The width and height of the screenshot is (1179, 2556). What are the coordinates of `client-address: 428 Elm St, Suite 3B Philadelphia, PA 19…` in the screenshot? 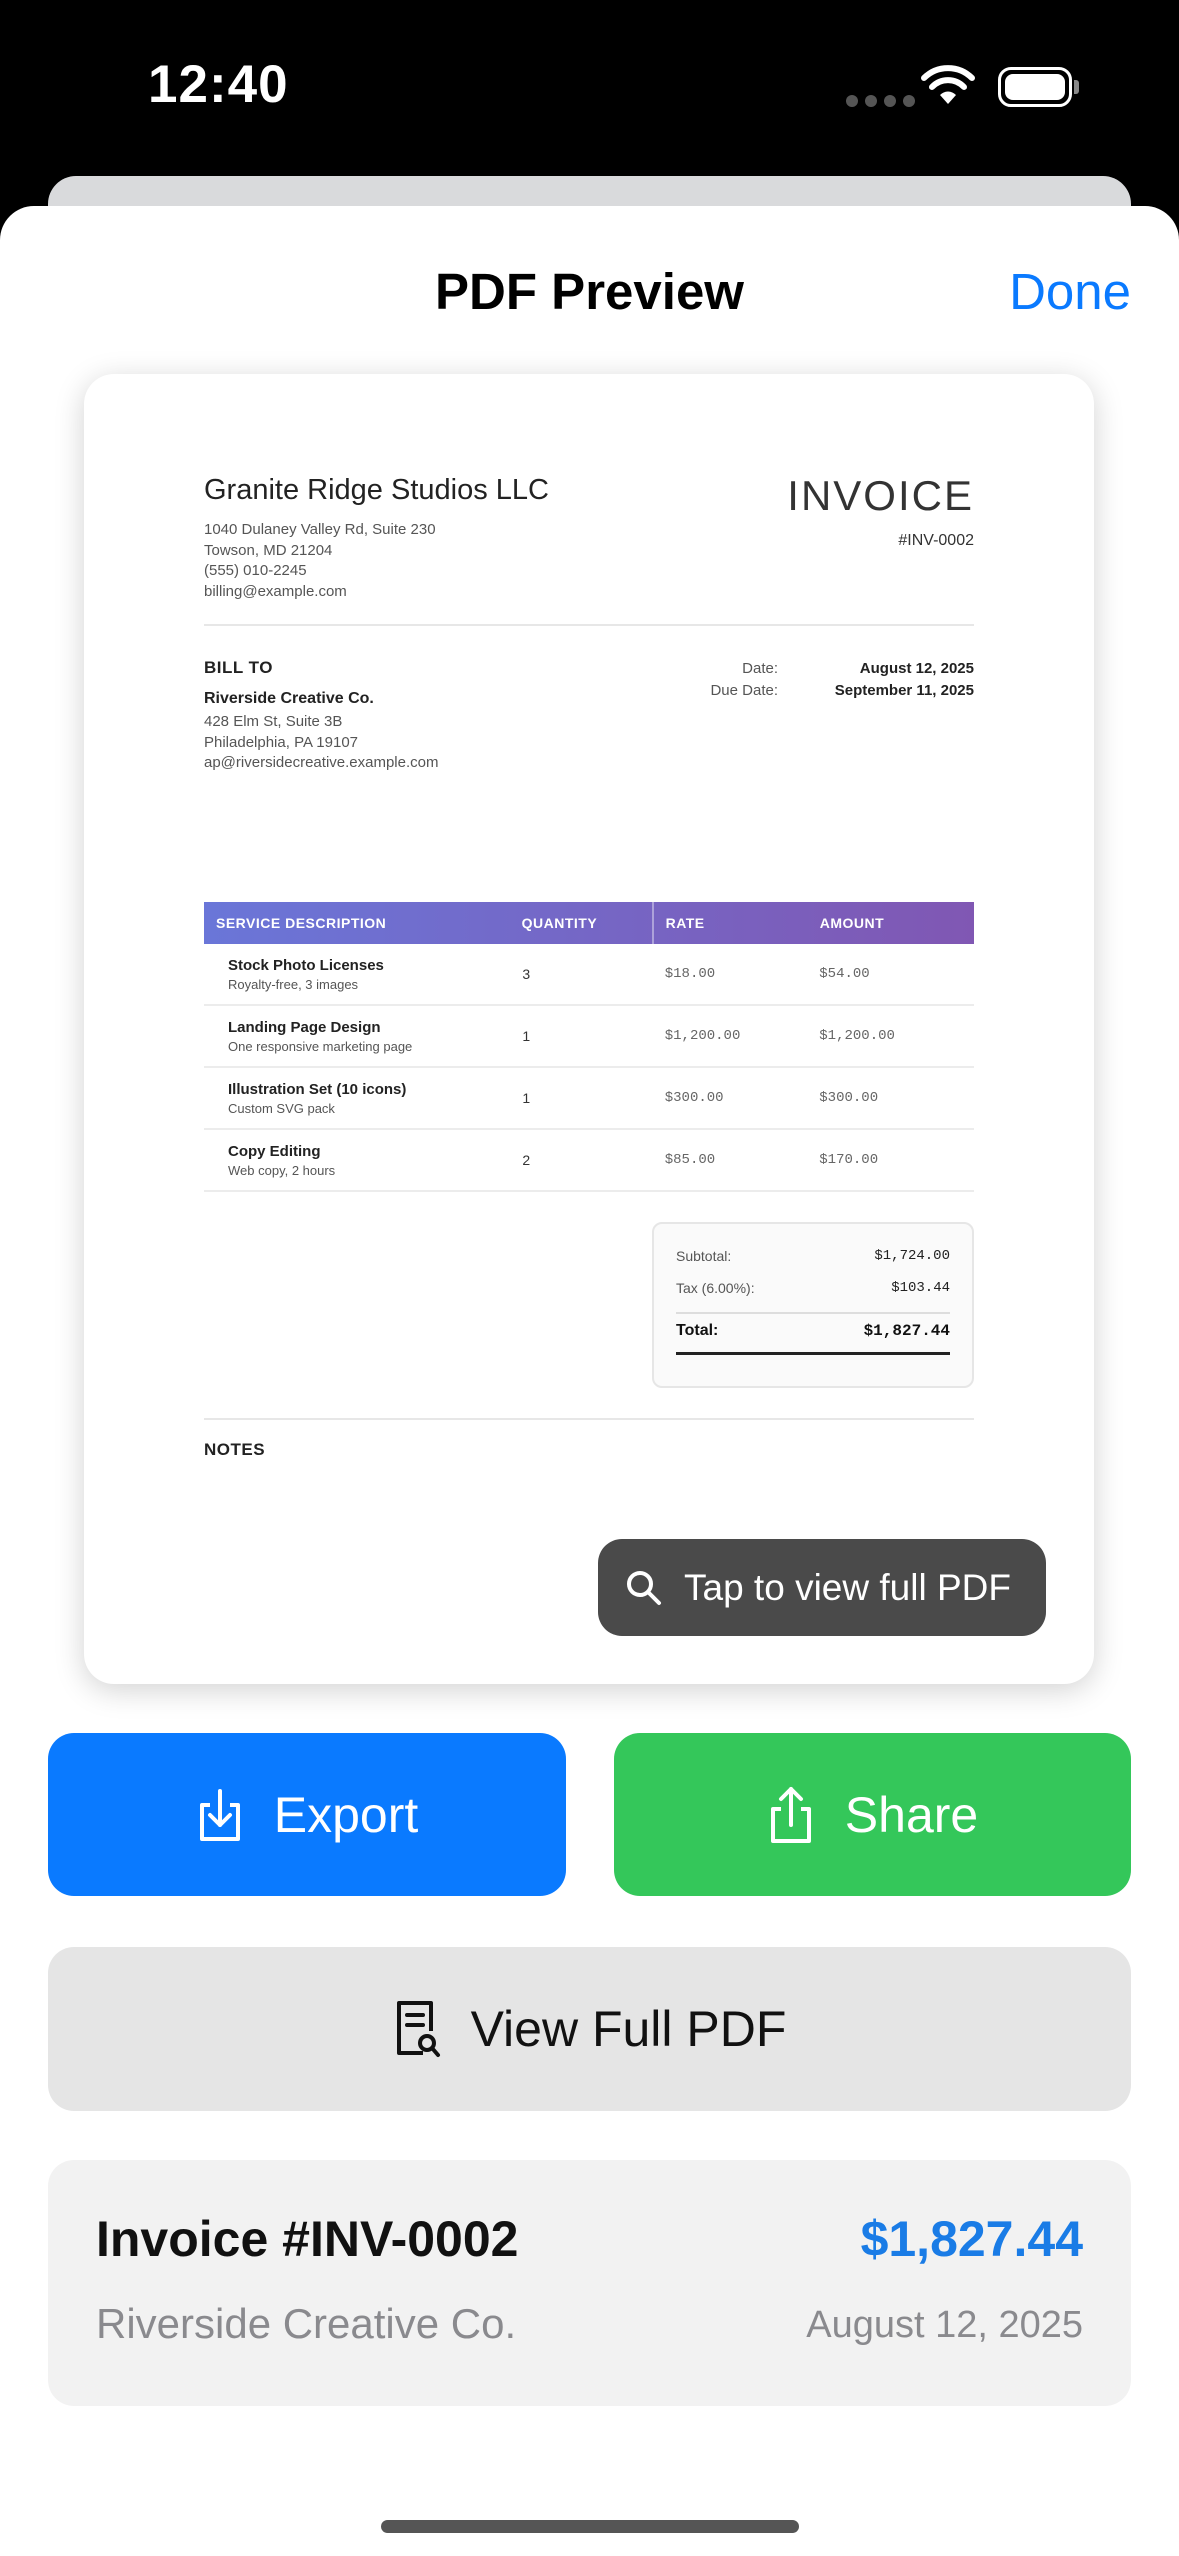 It's located at (321, 743).